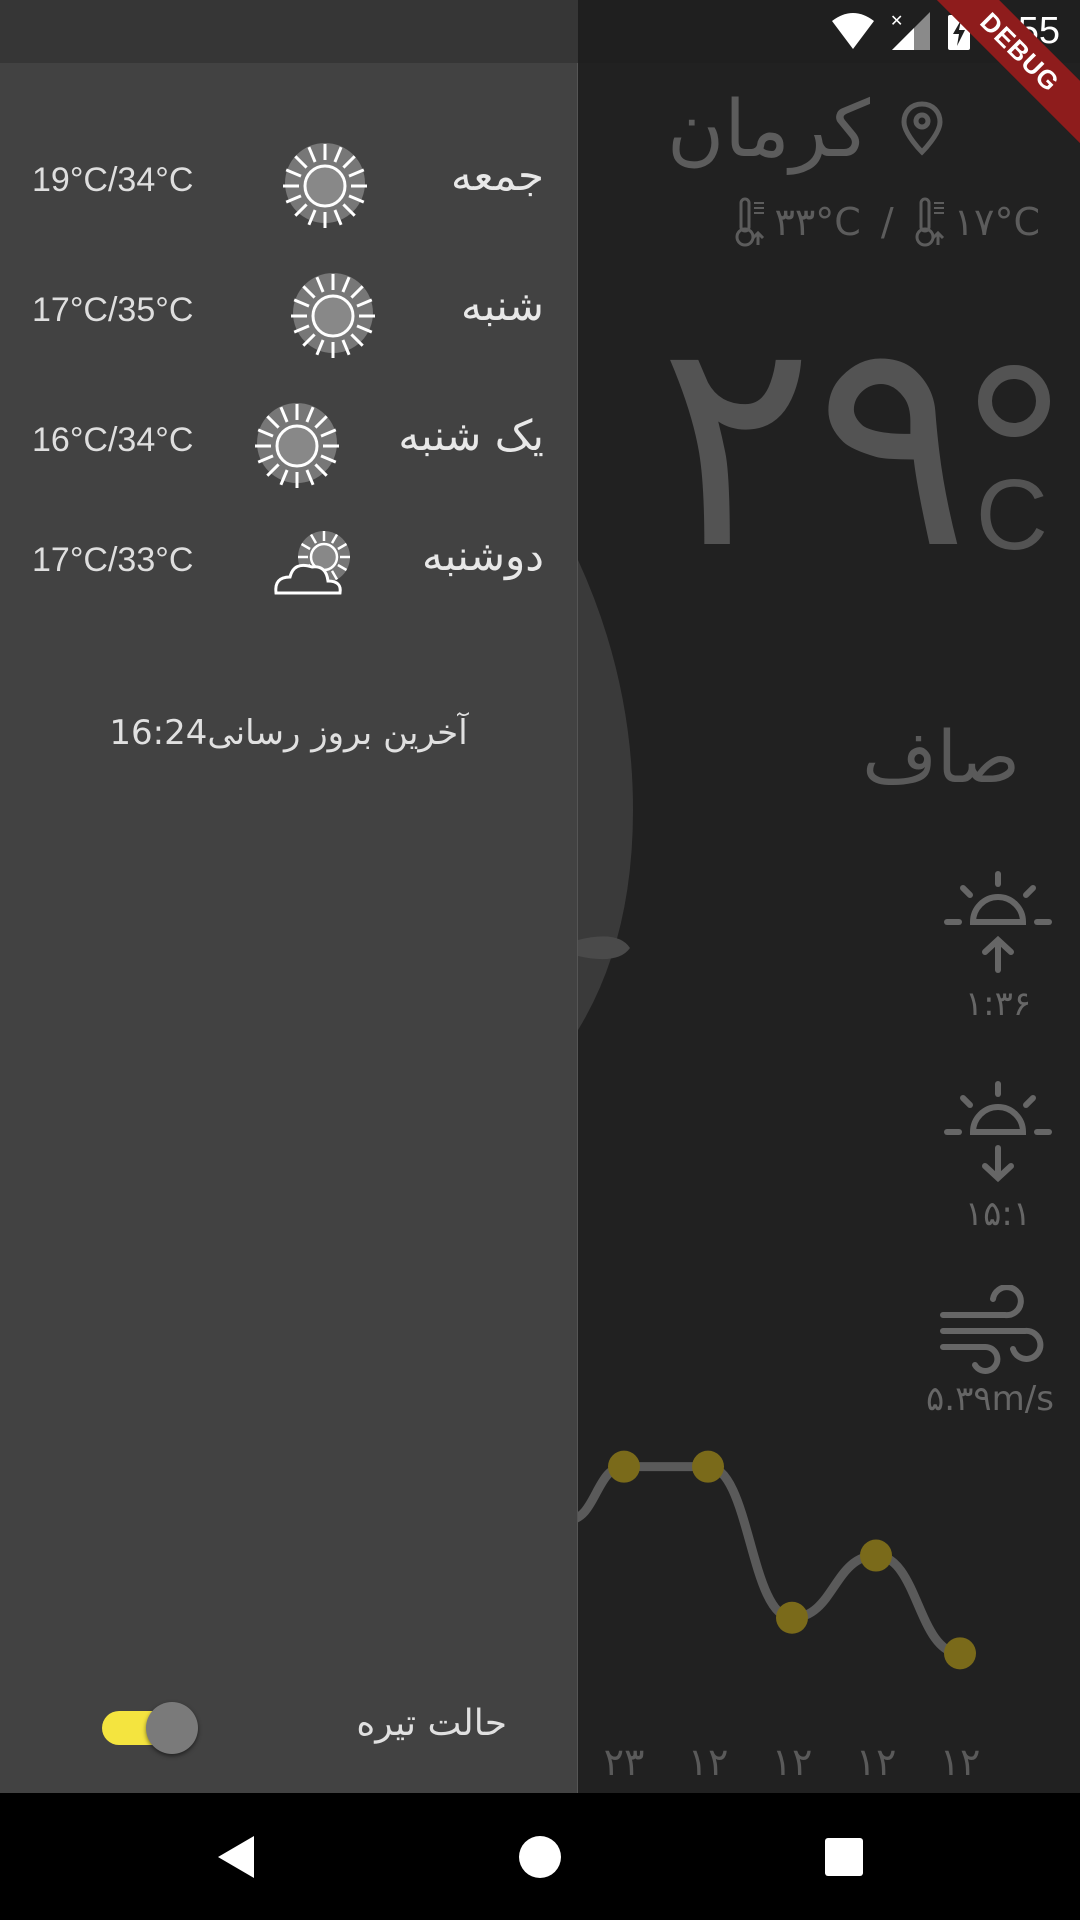 Image resolution: width=1080 pixels, height=1920 pixels. I want to click on forecast-day: دوشنبه, so click(482, 555).